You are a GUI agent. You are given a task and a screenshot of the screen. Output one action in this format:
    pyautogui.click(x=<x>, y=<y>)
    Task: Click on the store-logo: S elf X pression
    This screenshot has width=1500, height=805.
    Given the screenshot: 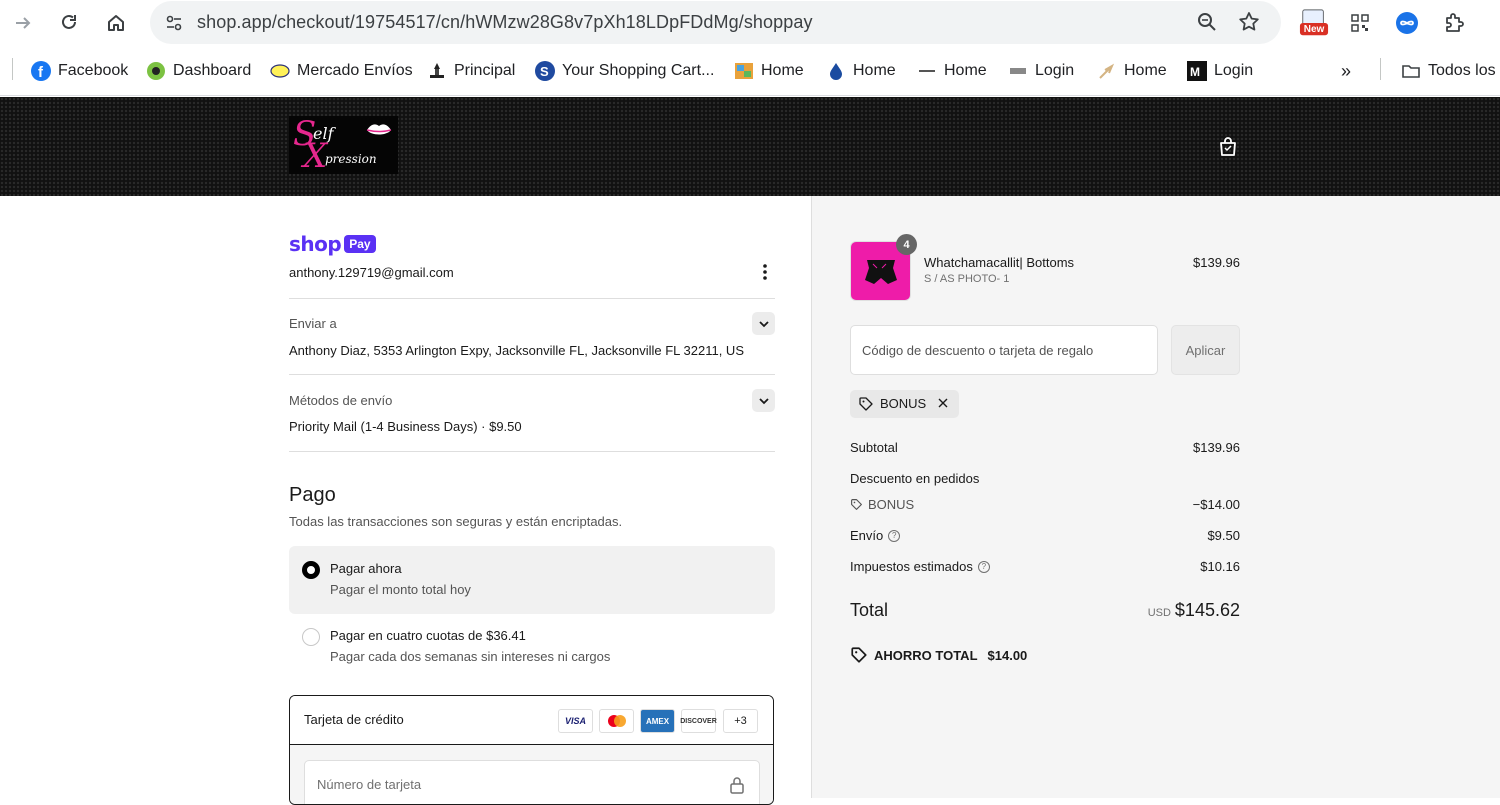 What is the action you would take?
    pyautogui.click(x=343, y=145)
    